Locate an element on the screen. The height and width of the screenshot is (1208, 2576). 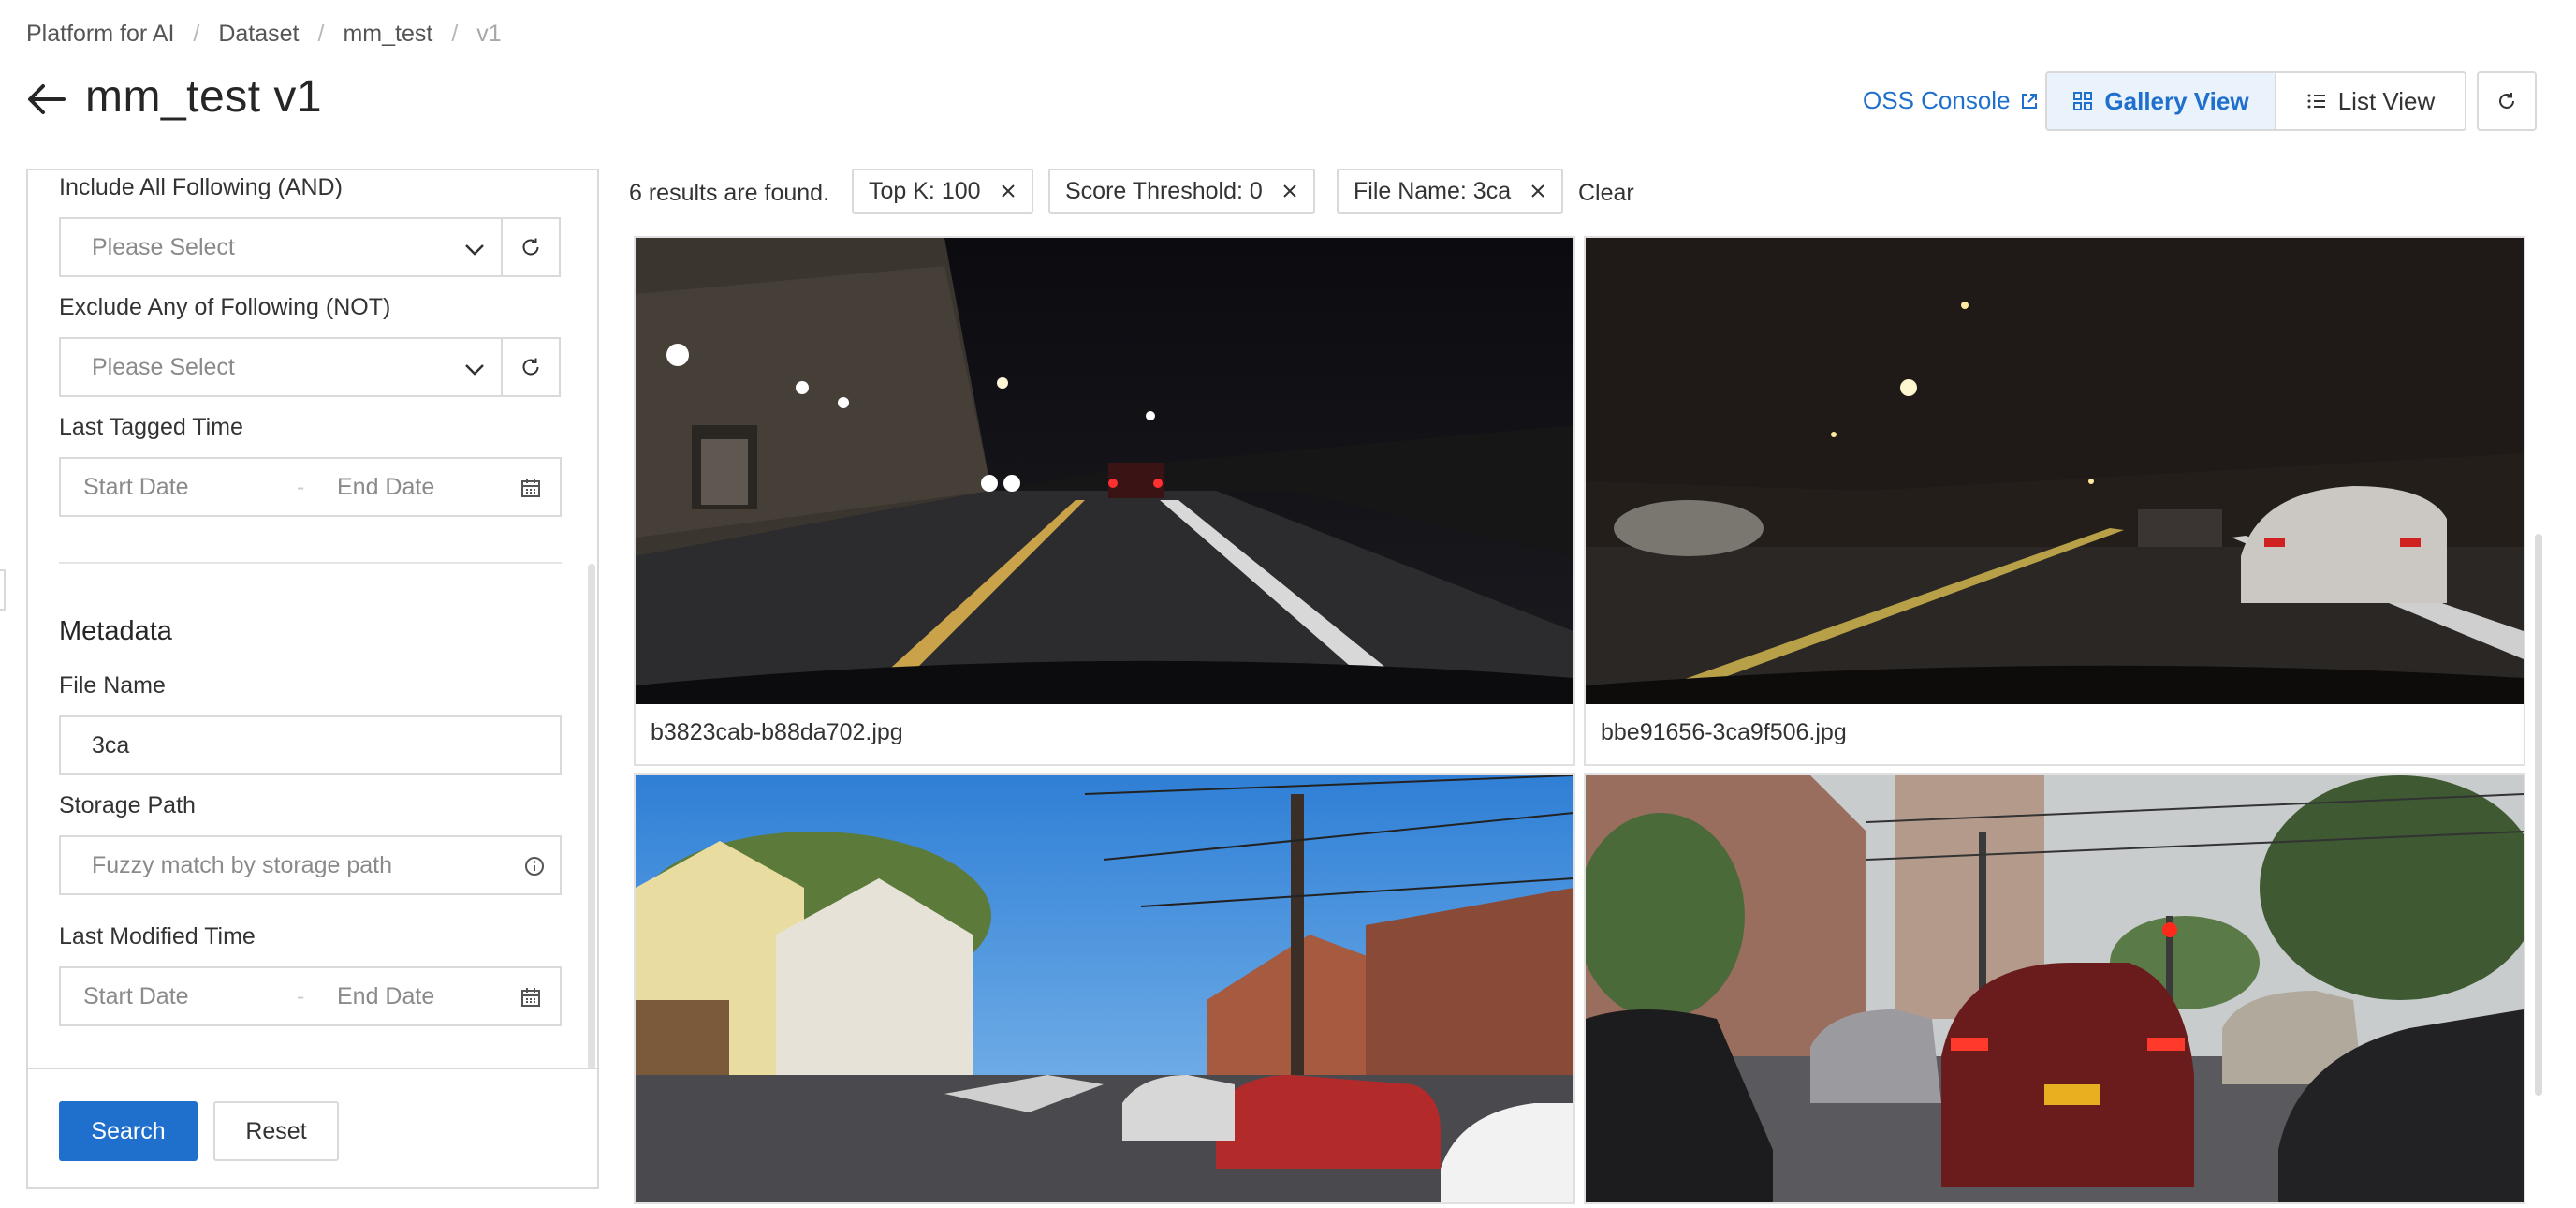
exclude-refresh-button is located at coordinates (531, 367).